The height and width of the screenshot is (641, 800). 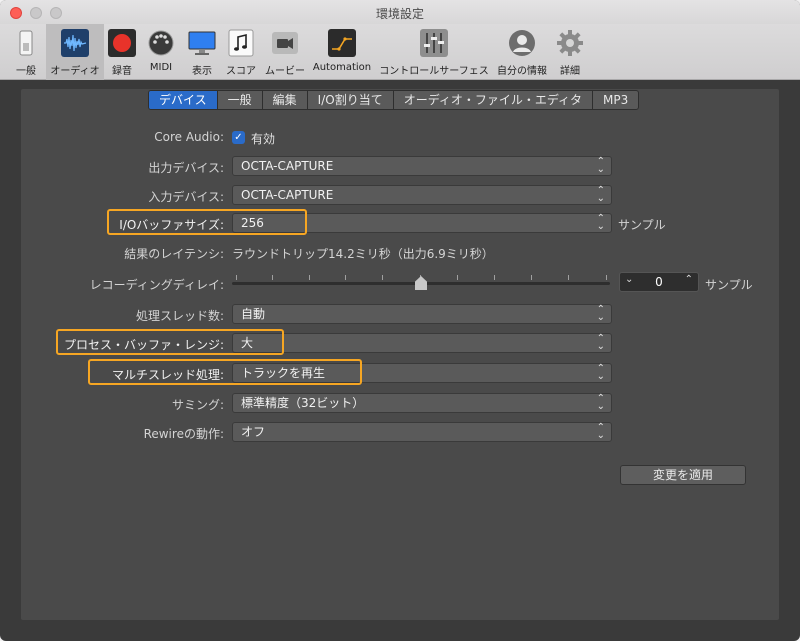 I want to click on toolbar-midi: MIDI, so click(x=161, y=52).